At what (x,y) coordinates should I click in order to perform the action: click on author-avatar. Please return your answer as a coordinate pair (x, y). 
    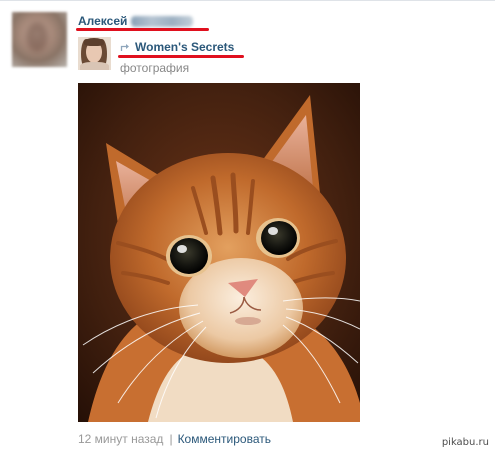
    Looking at the image, I should click on (39, 39).